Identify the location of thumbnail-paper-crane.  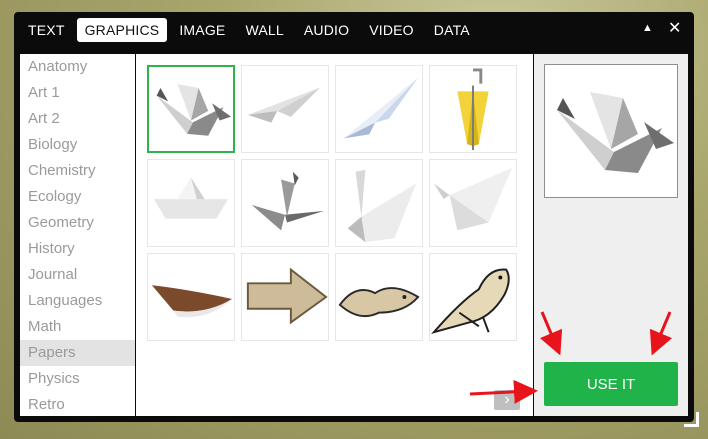
(191, 109).